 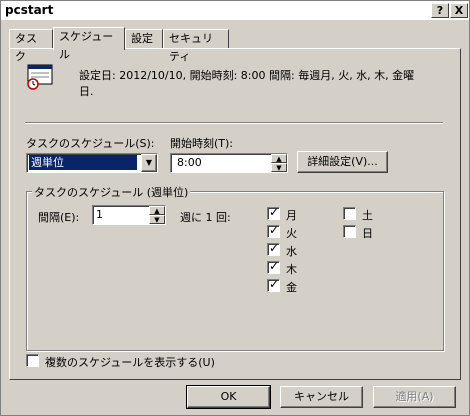 I want to click on tab-task: タスク, so click(x=31, y=46).